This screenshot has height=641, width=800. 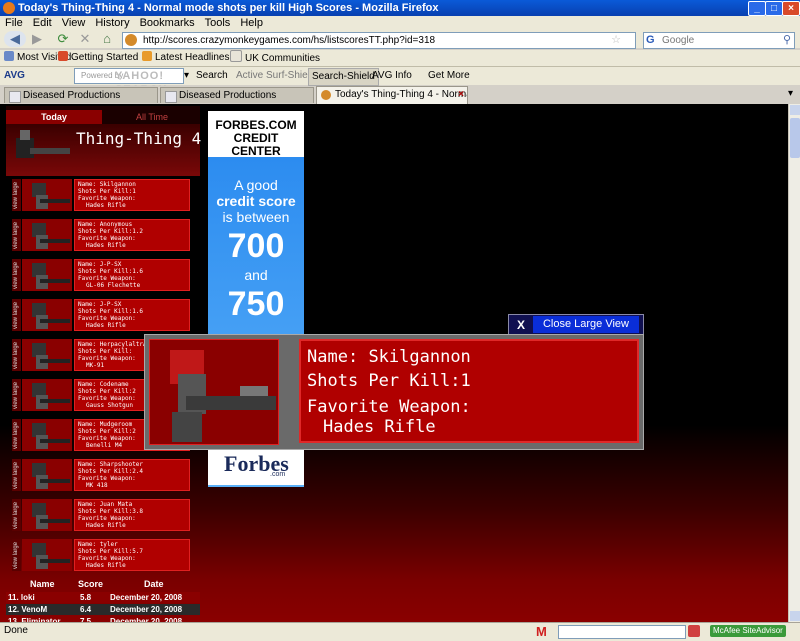 What do you see at coordinates (186, 76) in the screenshot?
I see `search-dropdown-arrow: ▾` at bounding box center [186, 76].